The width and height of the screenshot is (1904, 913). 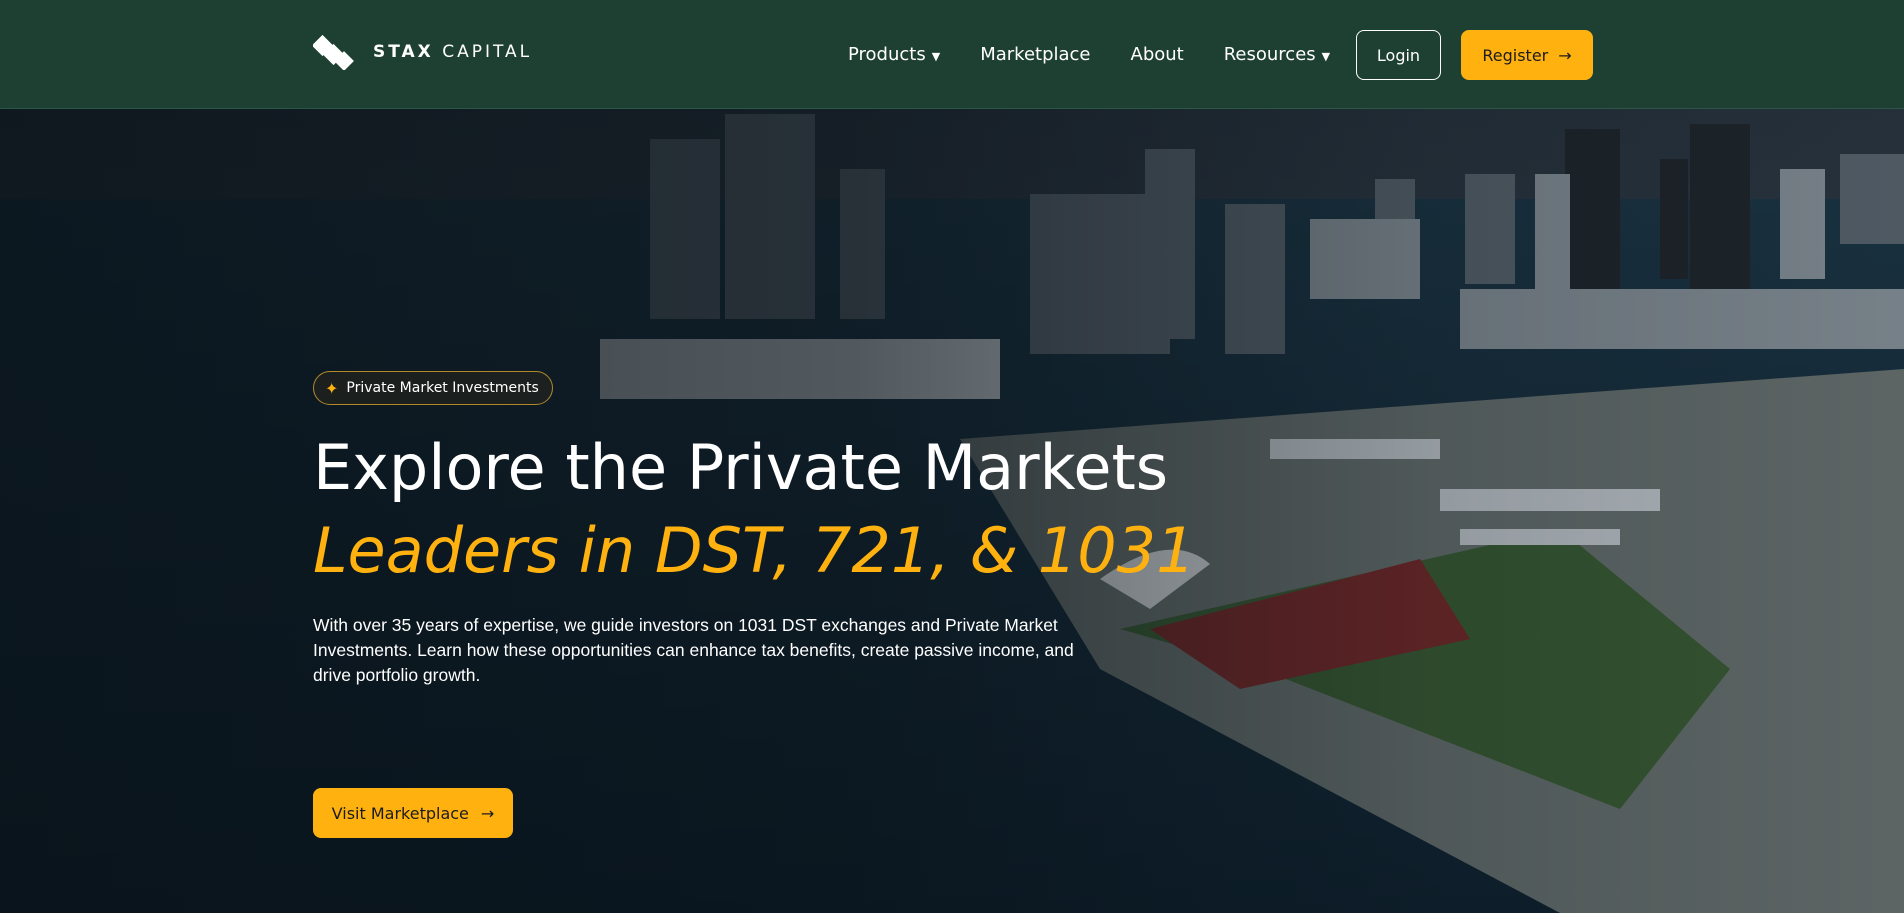 I want to click on nav-marketplace-label: Marketplace, so click(x=1035, y=54).